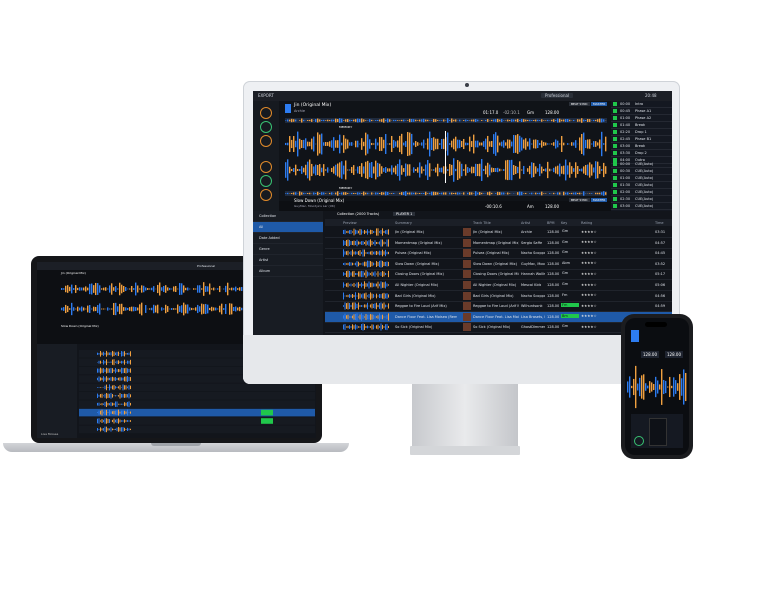 The width and height of the screenshot is (768, 608). Describe the element at coordinates (639, 441) in the screenshot. I see `phone-play-button` at that location.